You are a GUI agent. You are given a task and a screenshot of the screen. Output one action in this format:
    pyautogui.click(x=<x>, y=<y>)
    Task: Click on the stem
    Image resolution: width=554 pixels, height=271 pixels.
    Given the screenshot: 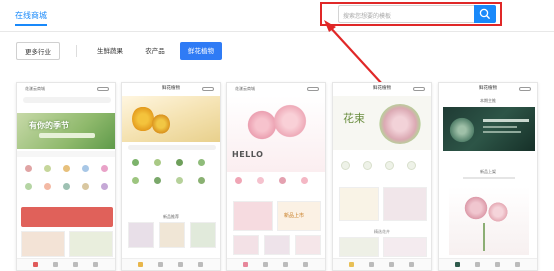 What is the action you would take?
    pyautogui.click(x=484, y=237)
    